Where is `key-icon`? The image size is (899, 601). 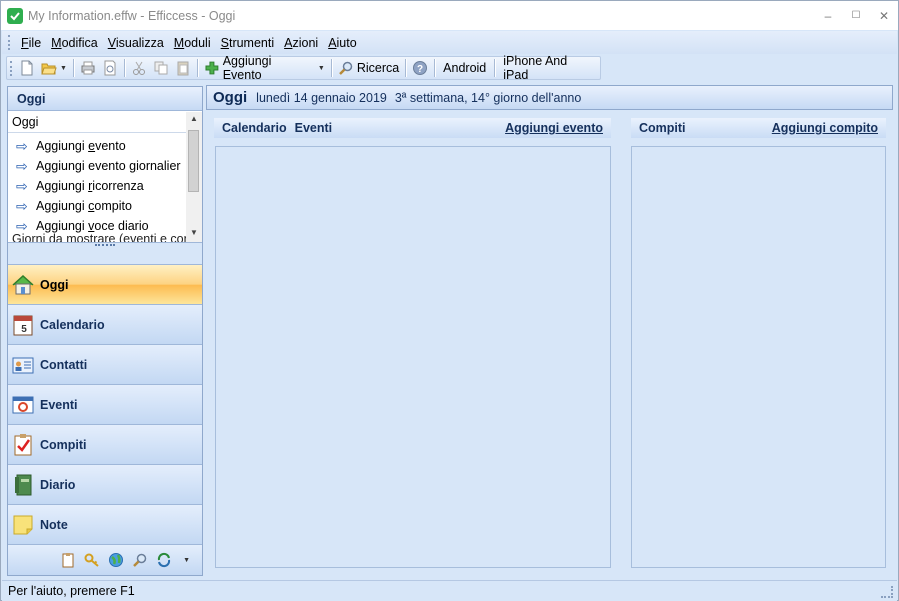
key-icon is located at coordinates (92, 560).